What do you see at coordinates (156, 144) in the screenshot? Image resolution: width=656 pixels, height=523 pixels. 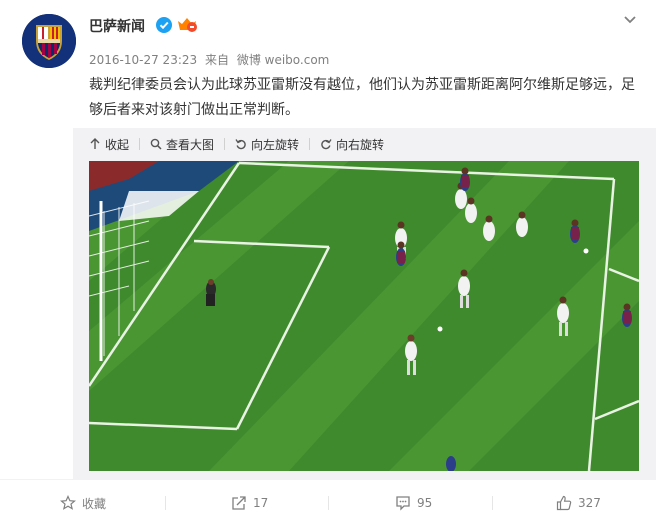 I see `magnifier-icon` at bounding box center [156, 144].